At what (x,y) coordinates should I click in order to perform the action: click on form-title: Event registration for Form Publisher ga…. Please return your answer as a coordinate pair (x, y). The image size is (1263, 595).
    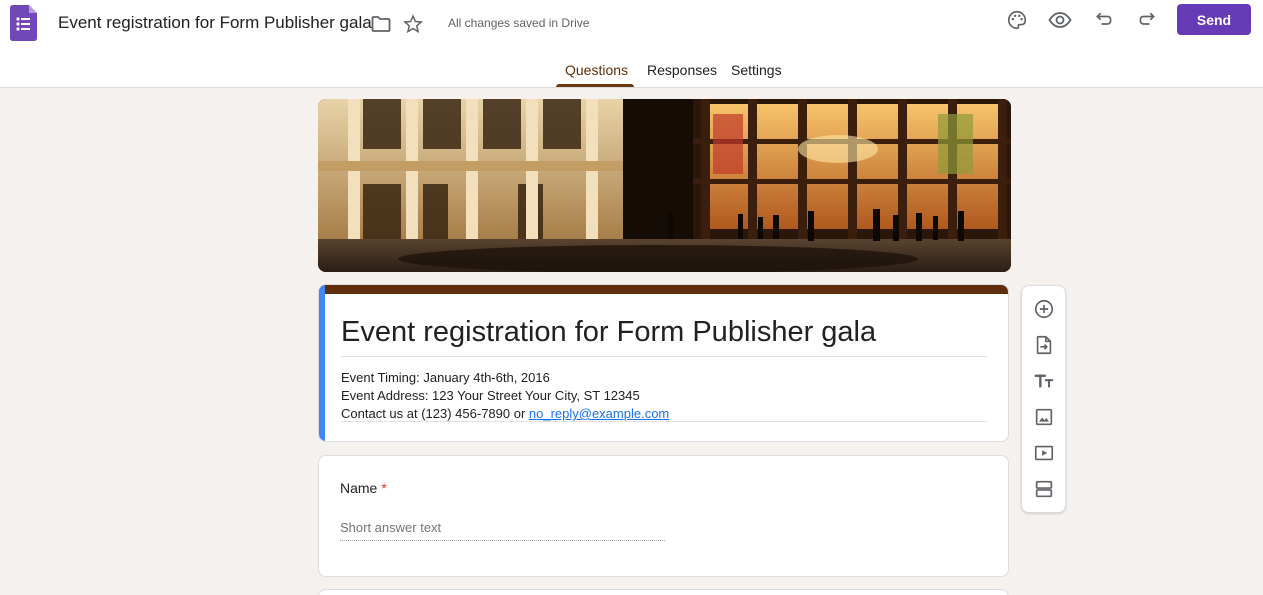
    Looking at the image, I should click on (608, 332).